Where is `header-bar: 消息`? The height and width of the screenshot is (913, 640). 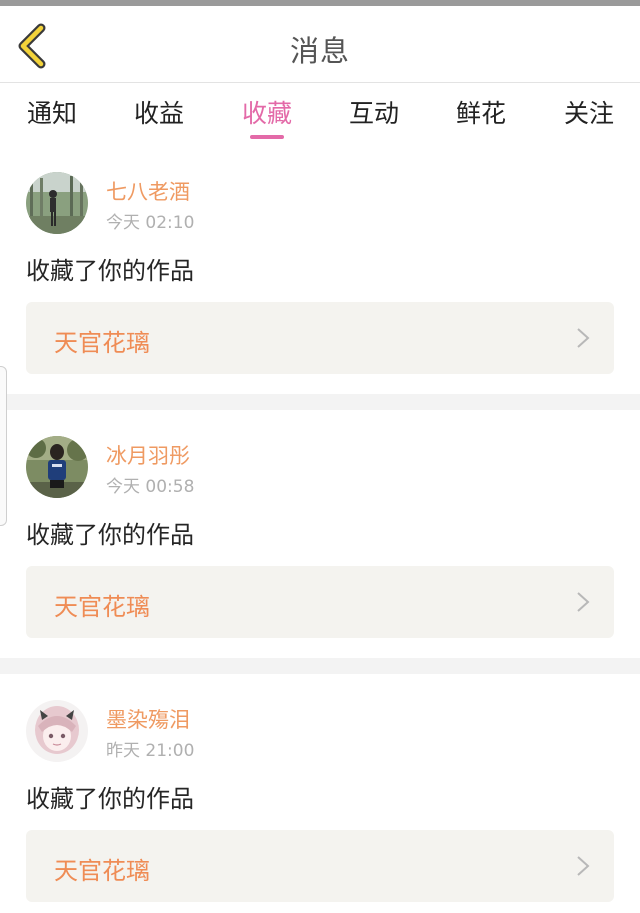
header-bar: 消息 is located at coordinates (320, 44).